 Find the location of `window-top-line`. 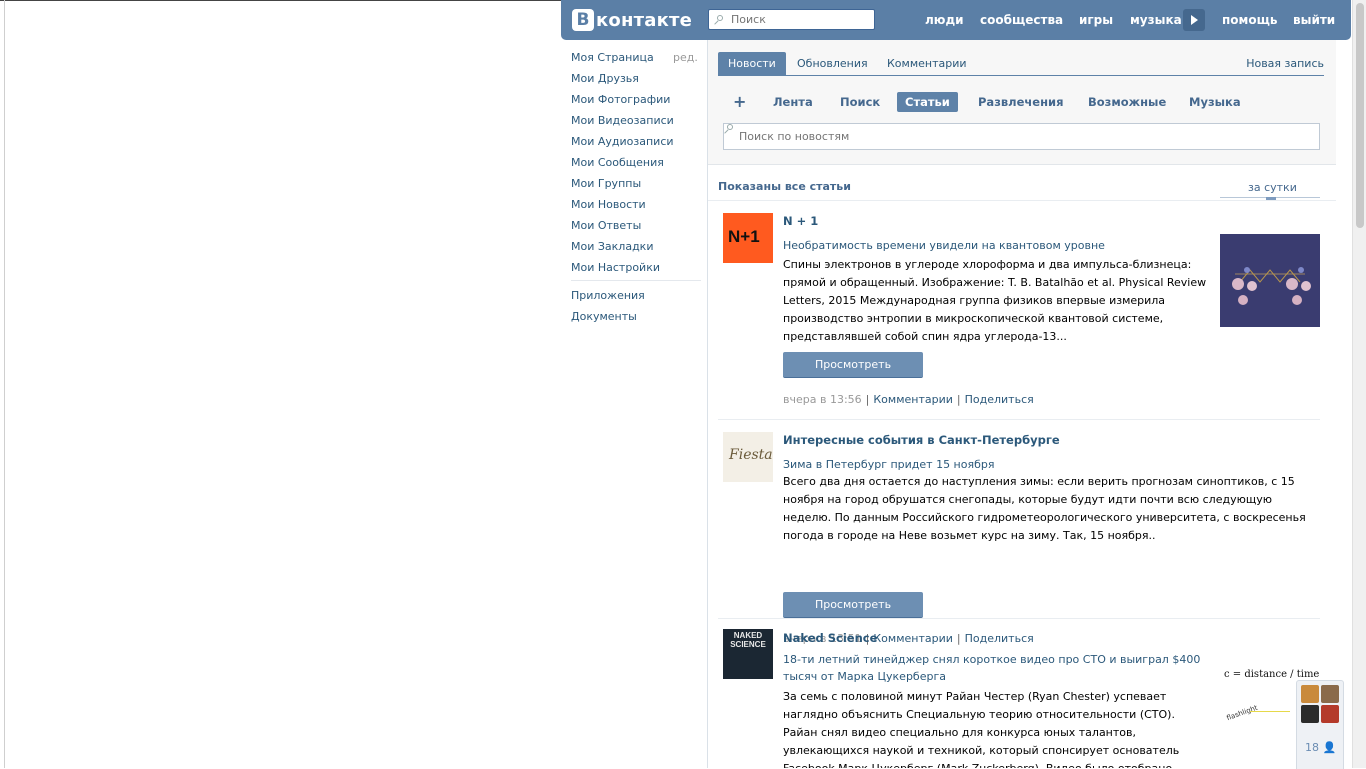

window-top-line is located at coordinates (280, 0).